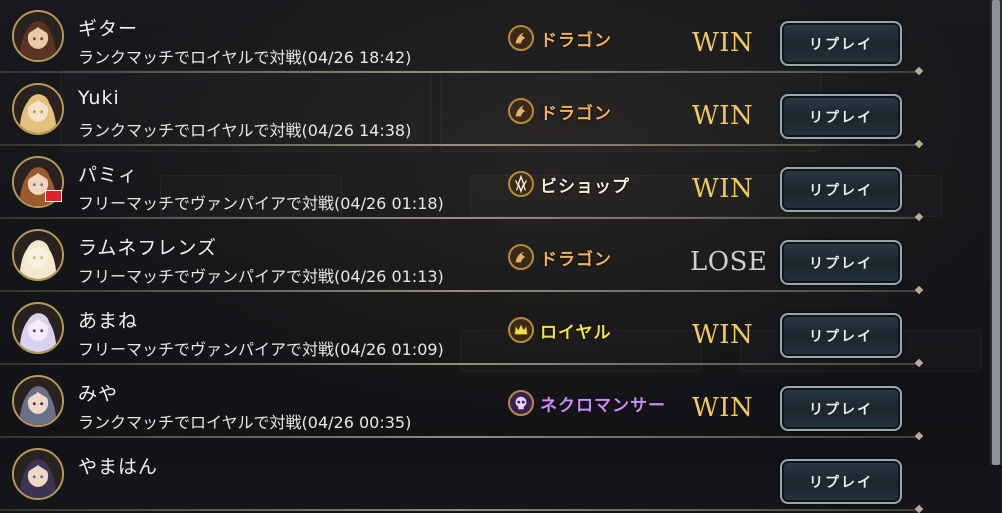  I want to click on player-name: ギター, so click(108, 29).